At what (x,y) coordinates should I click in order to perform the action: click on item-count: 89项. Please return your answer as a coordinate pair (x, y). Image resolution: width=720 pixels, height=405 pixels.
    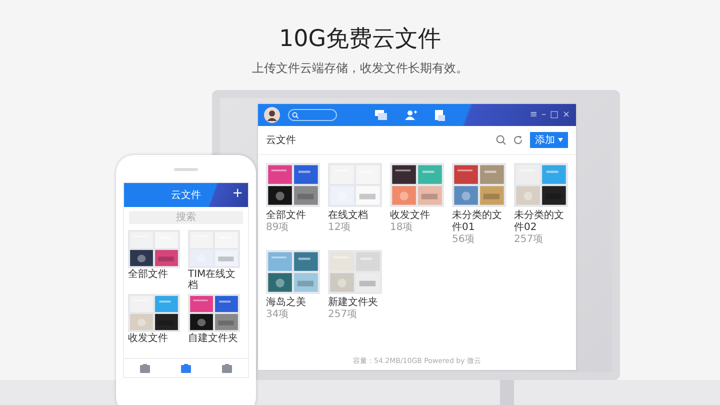
    Looking at the image, I should click on (278, 228).